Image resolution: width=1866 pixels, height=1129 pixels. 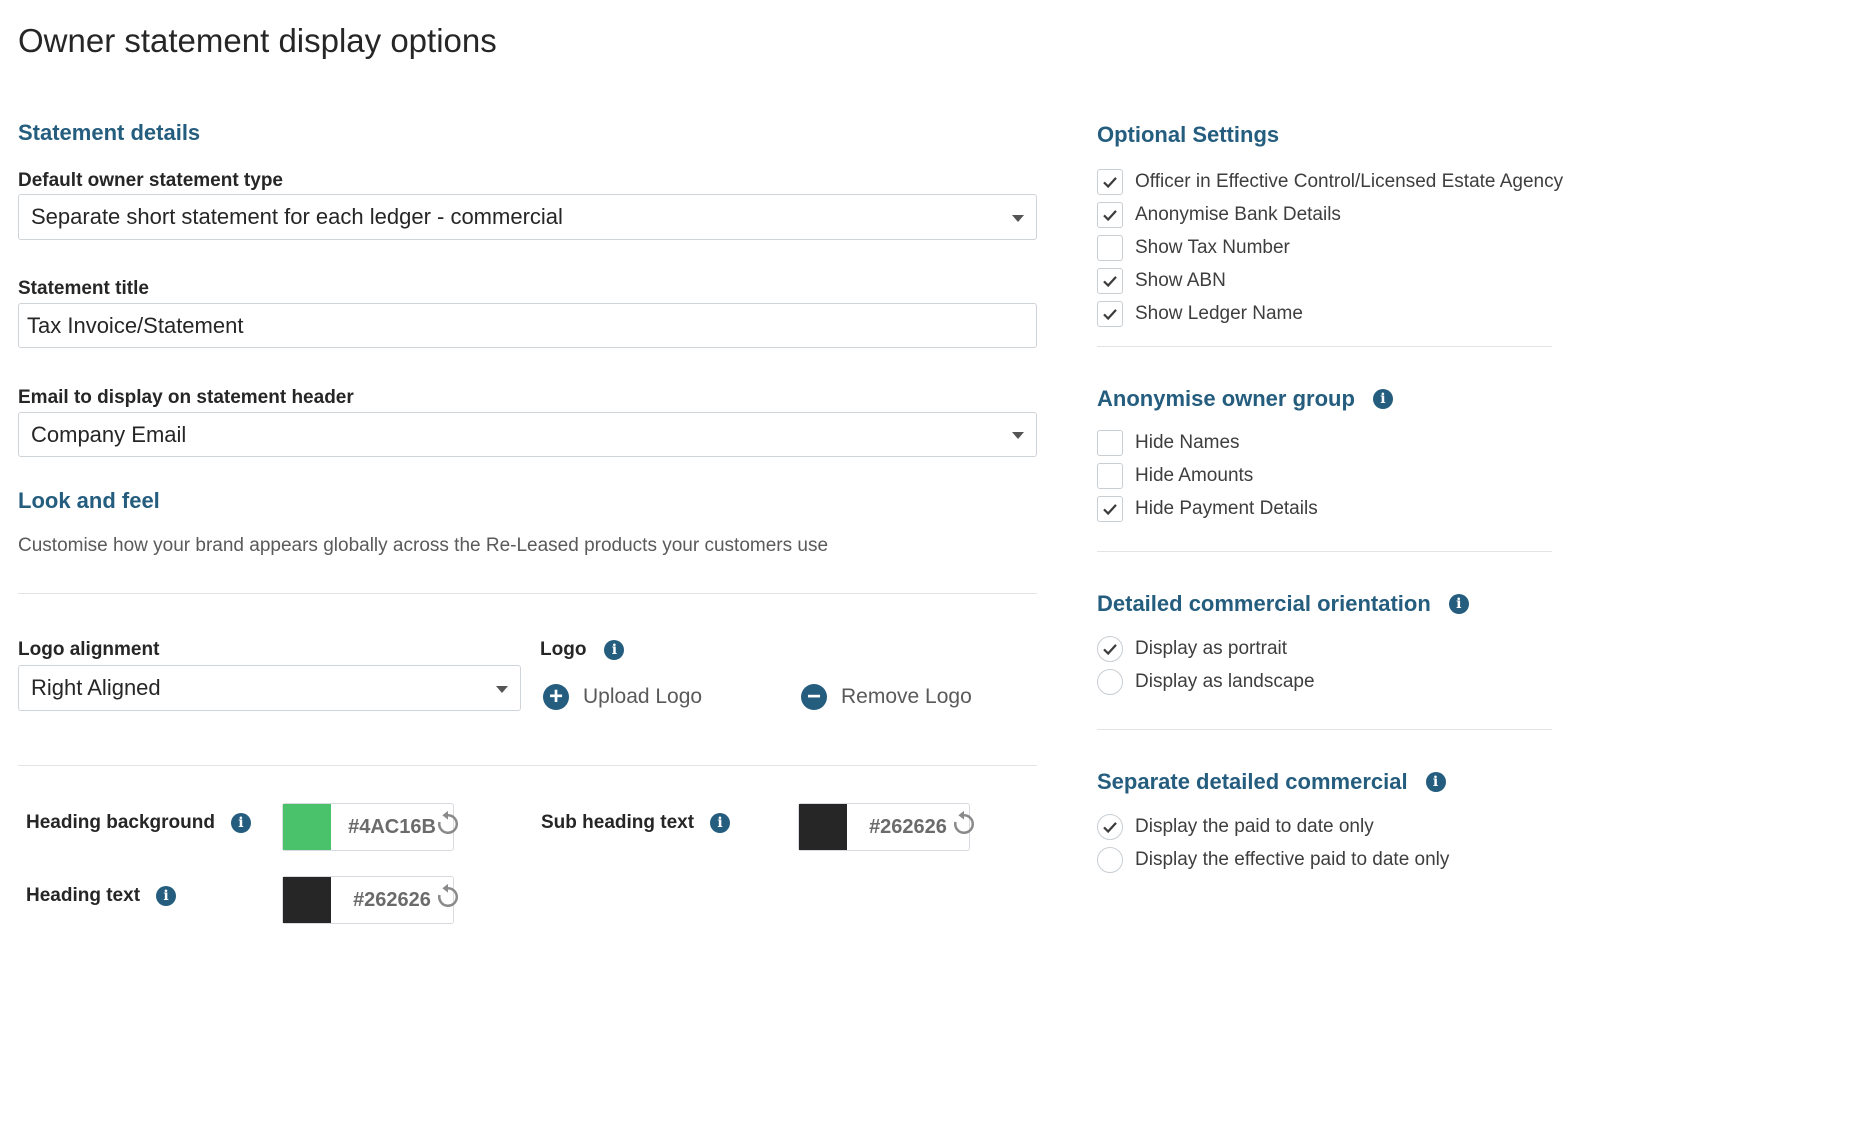 What do you see at coordinates (884, 827) in the screenshot?
I see `sub-heading-text-color-field: #262626` at bounding box center [884, 827].